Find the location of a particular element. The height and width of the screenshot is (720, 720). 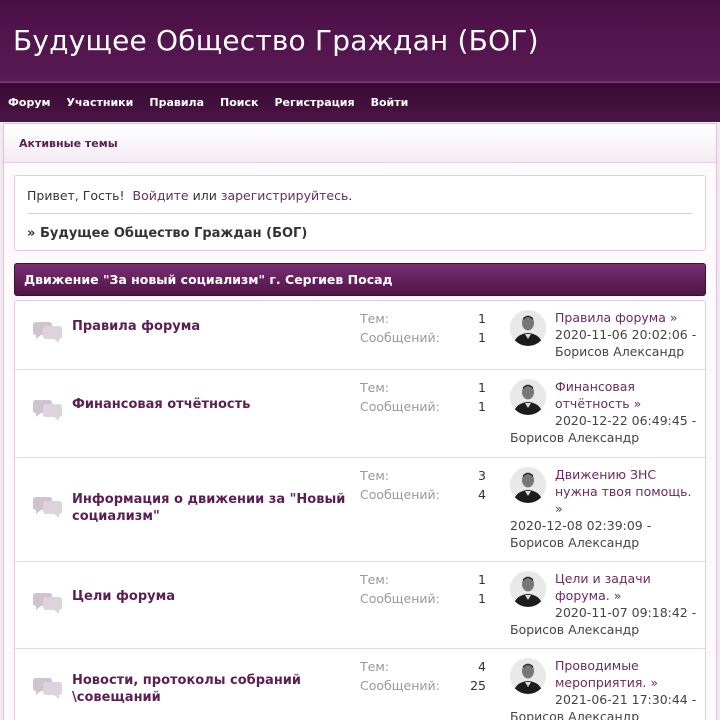

breadcrumb-forum-name: Будущее Общество Граждан (БОГ) is located at coordinates (173, 233).